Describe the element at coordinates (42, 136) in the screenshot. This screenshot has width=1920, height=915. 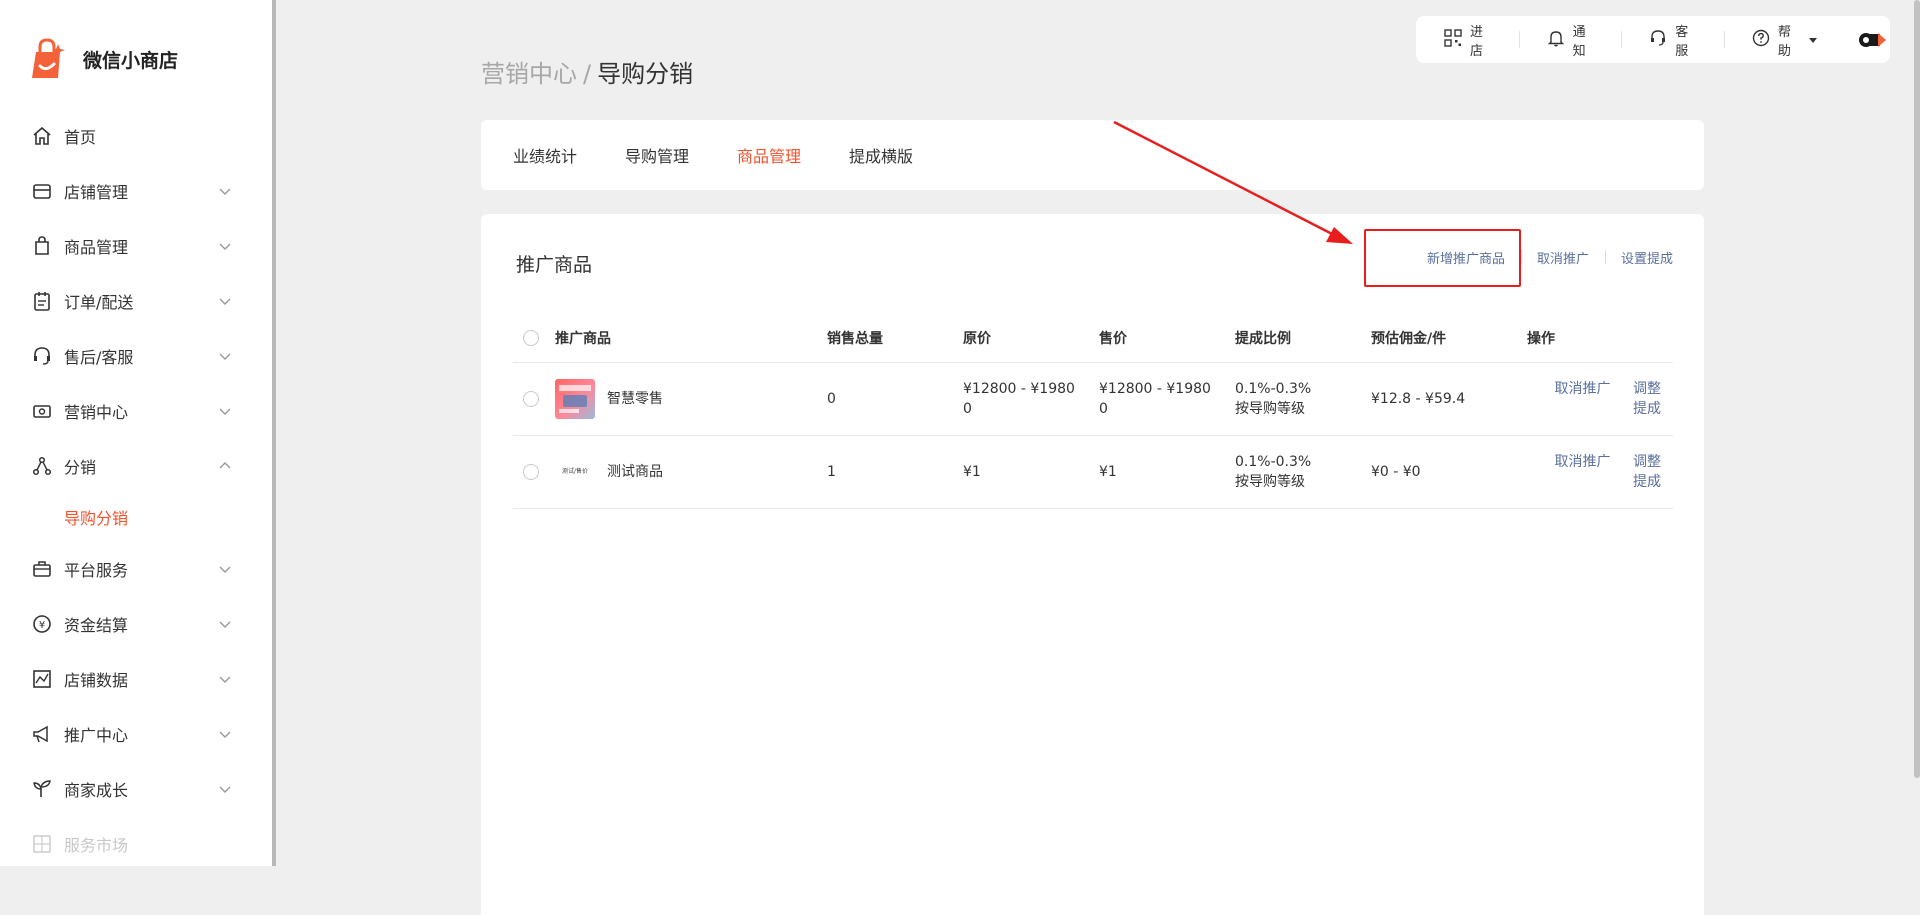
I see `home-icon` at that location.